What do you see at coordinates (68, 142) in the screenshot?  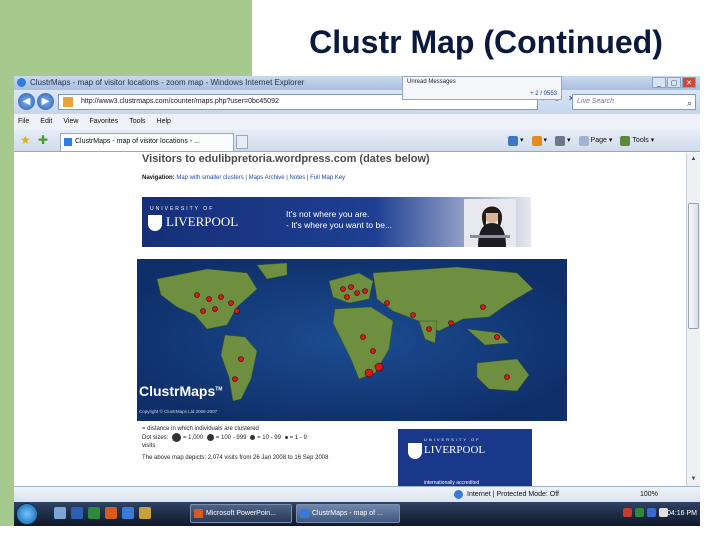 I see `tab-favicon-icon` at bounding box center [68, 142].